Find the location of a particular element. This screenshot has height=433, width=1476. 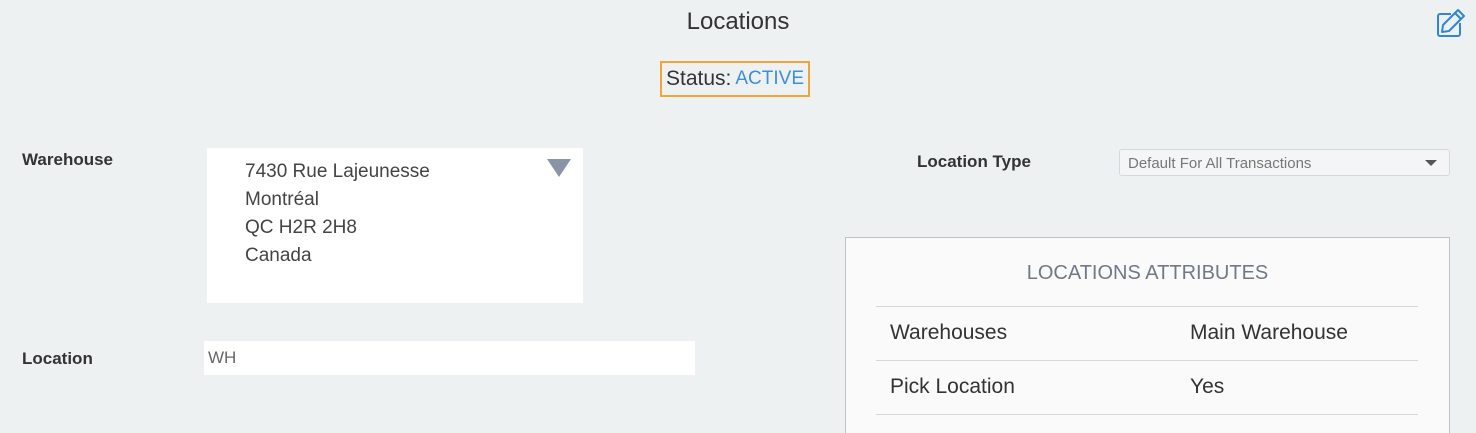

divider is located at coordinates (1147, 414).